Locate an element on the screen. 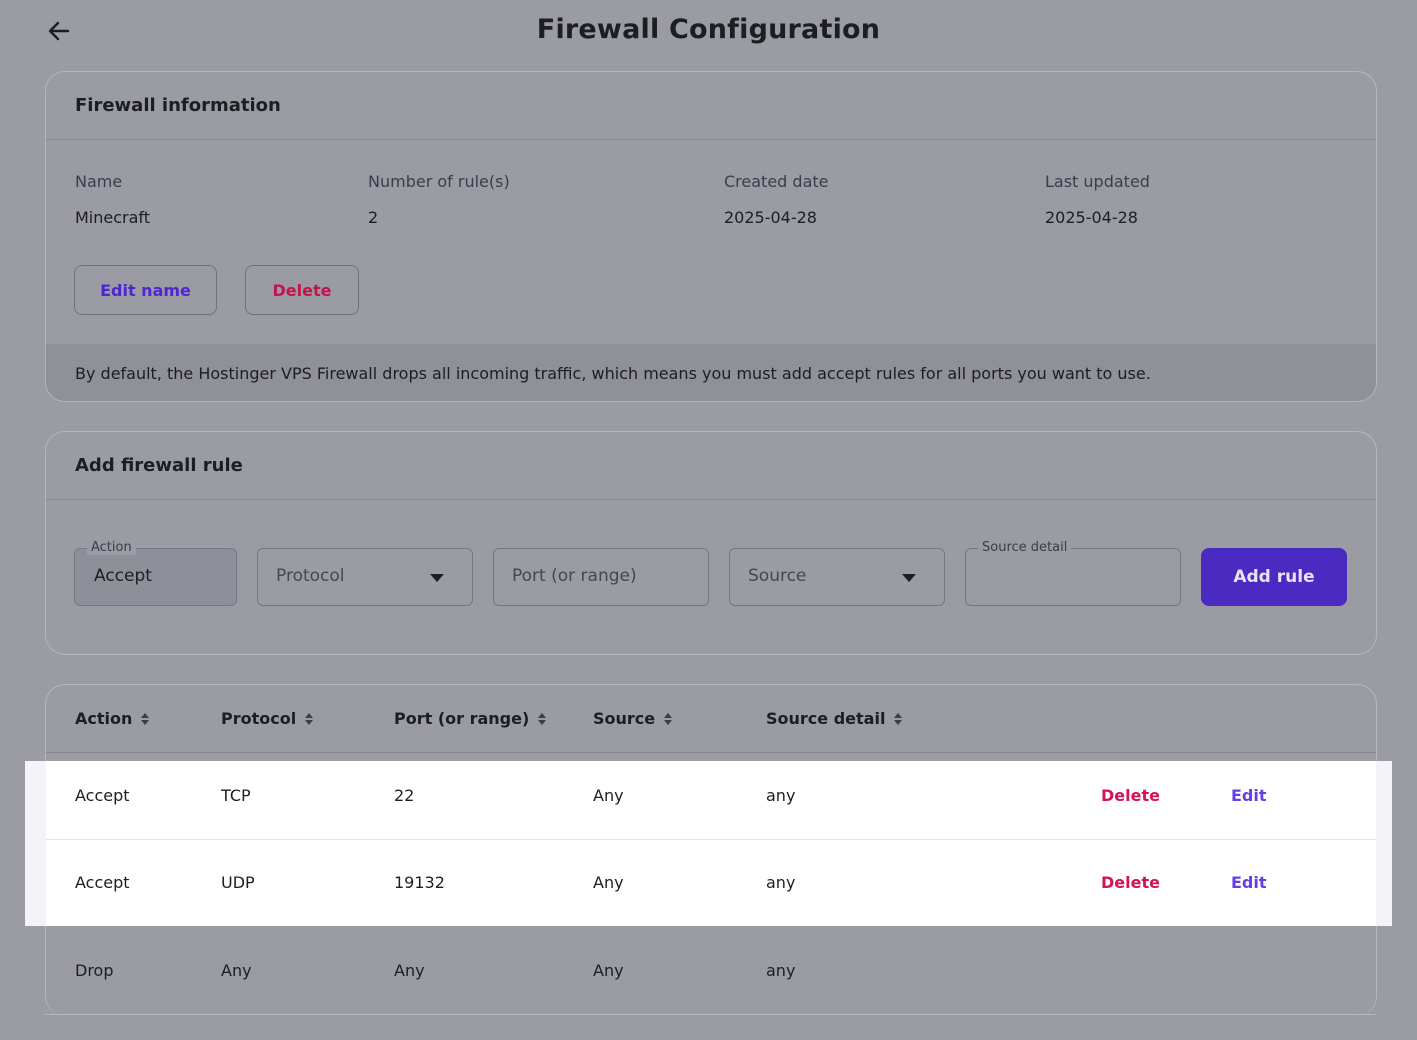 The width and height of the screenshot is (1417, 1040). source-detail-input: Source detail is located at coordinates (1073, 573).